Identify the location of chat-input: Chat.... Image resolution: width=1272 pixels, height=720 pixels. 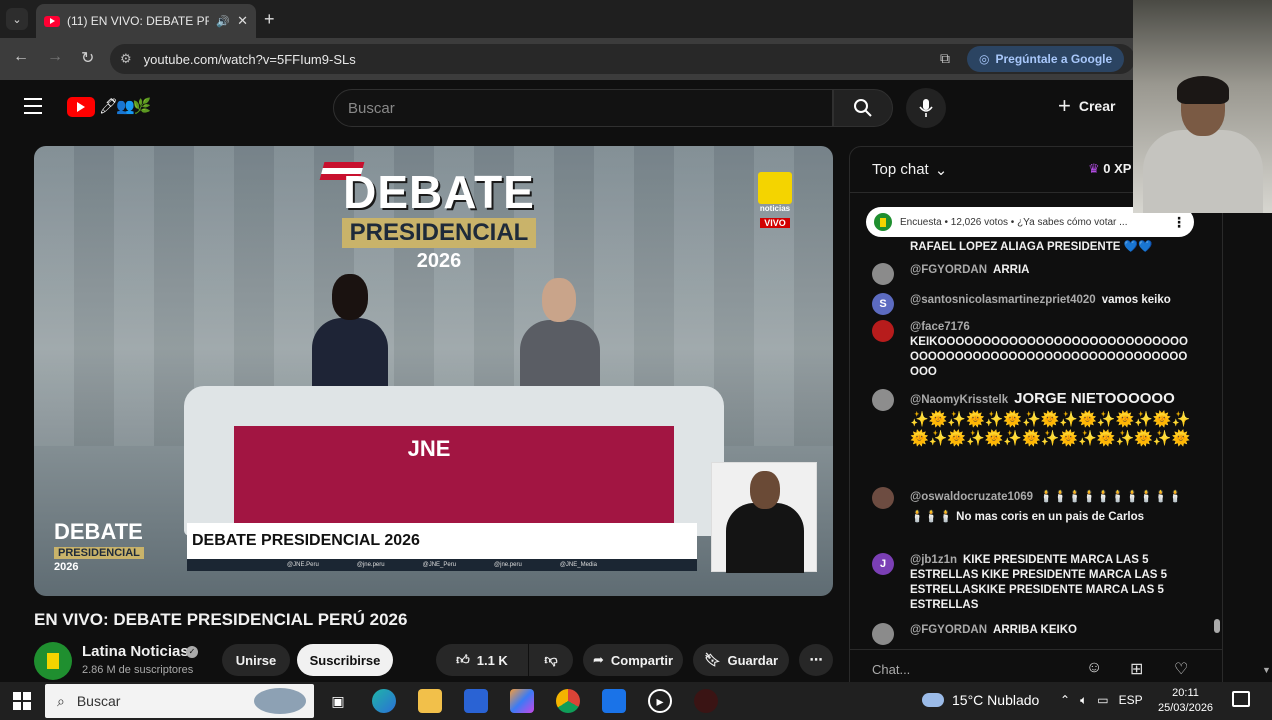
(891, 669).